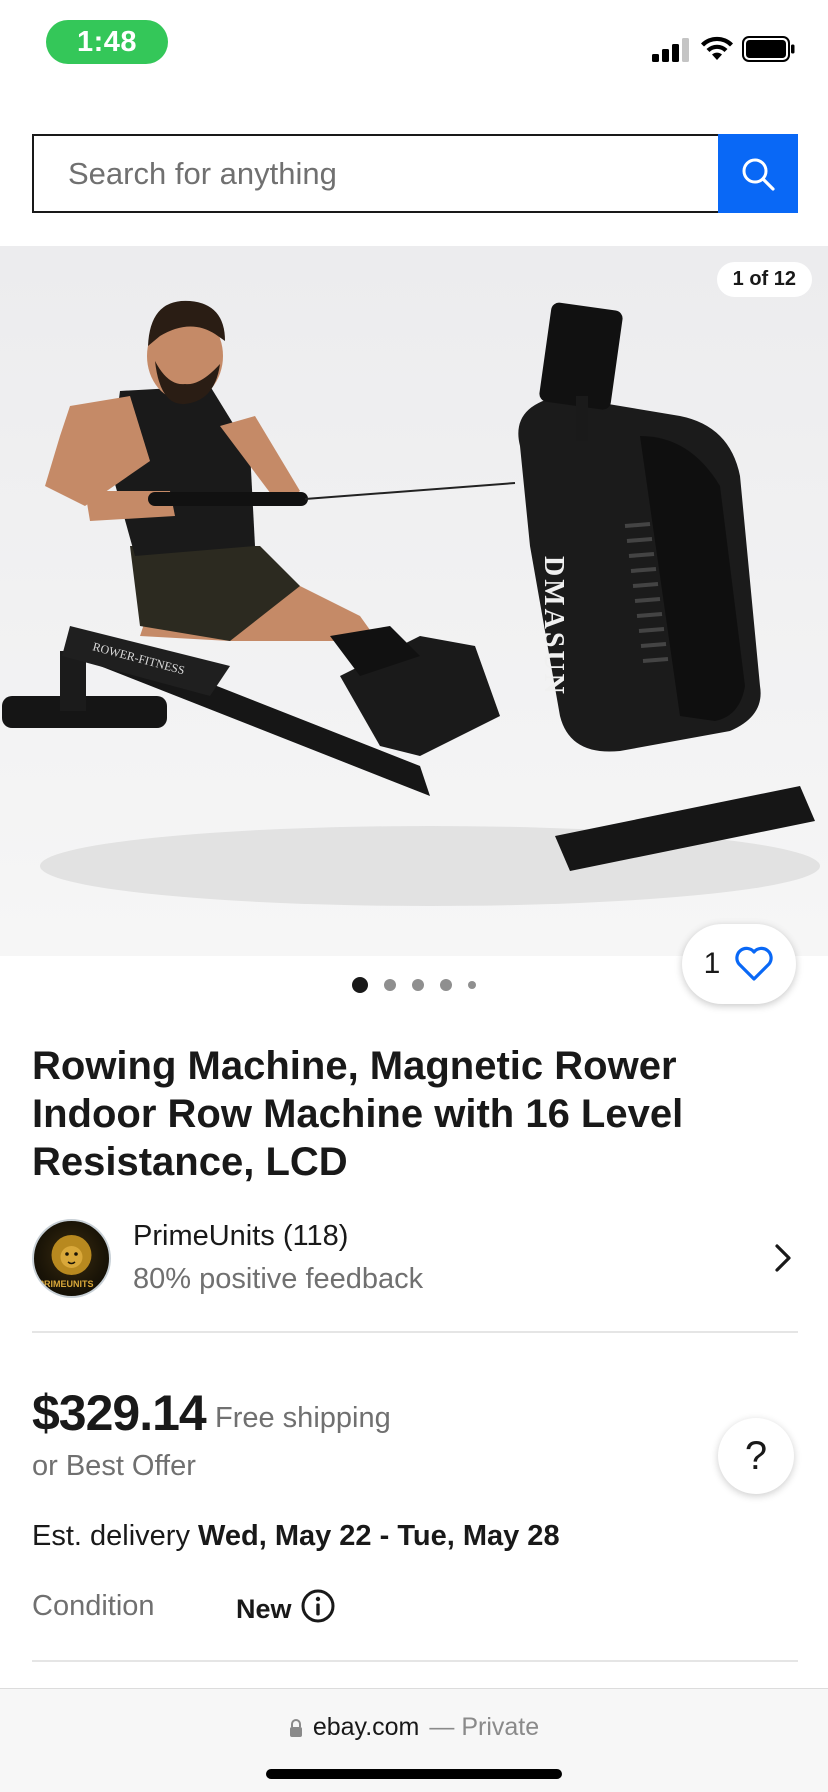 This screenshot has height=1792, width=828. Describe the element at coordinates (264, 1609) in the screenshot. I see `condition-value: New` at that location.